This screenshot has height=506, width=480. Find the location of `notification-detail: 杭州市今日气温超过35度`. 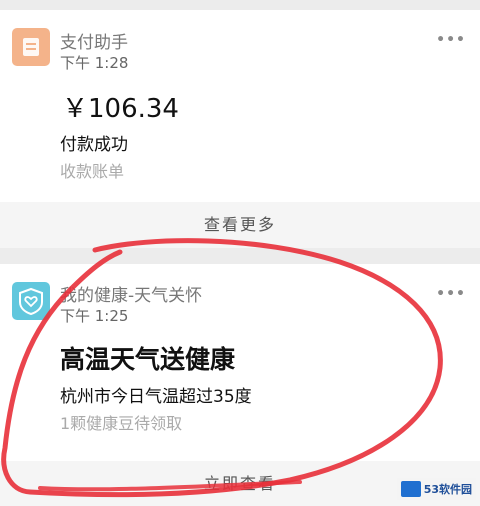

notification-detail: 杭州市今日气温超过35度 is located at coordinates (156, 397).